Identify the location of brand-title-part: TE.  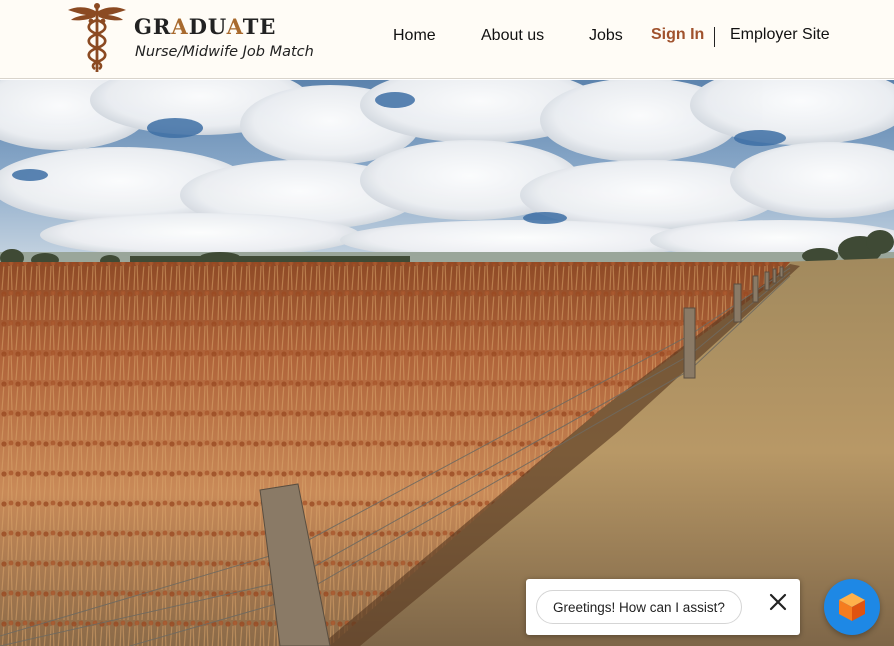
(259, 26).